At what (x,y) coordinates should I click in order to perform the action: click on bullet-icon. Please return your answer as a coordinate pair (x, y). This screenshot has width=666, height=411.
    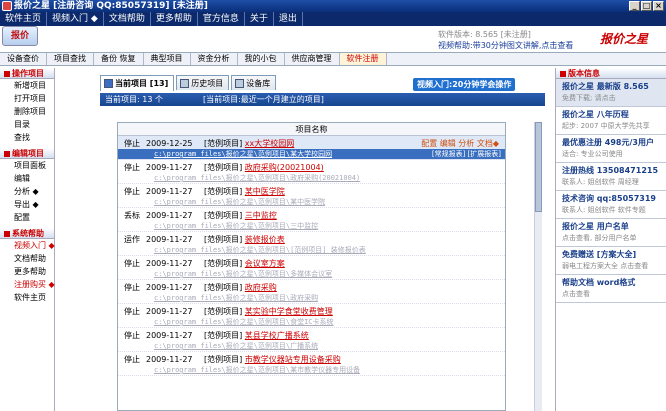
    Looking at the image, I should click on (7, 233).